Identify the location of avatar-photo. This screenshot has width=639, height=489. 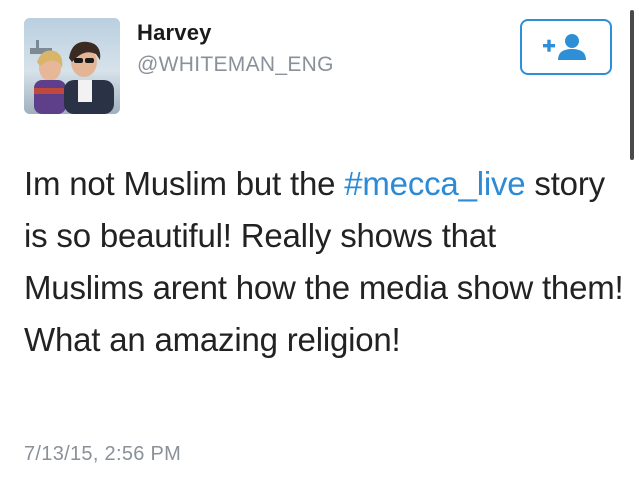
(72, 66).